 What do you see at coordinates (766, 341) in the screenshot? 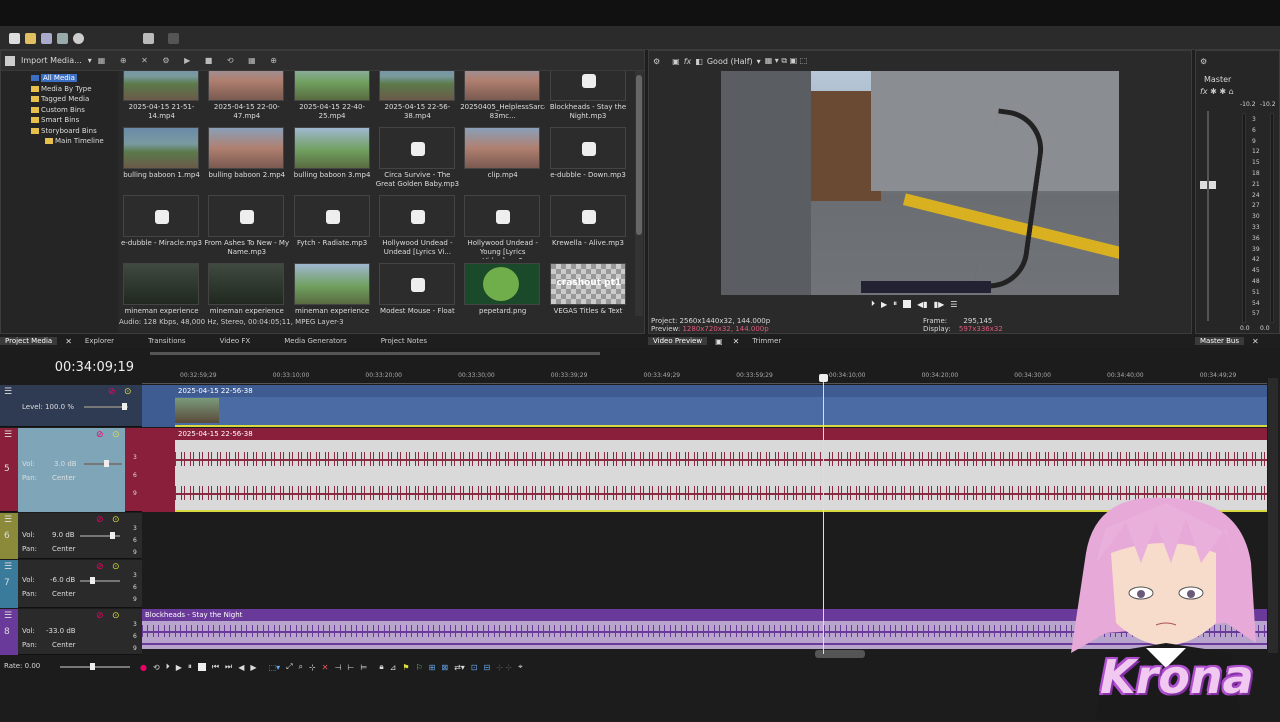
I see `tab-trimmer: Trimmer` at bounding box center [766, 341].